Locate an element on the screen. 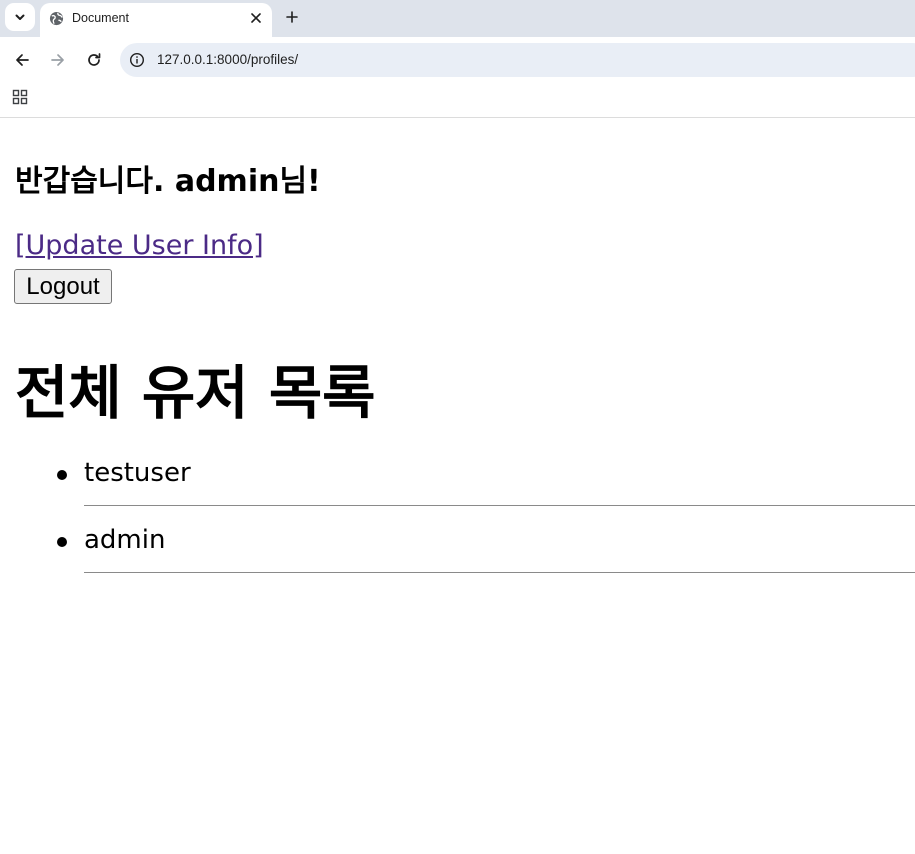 This screenshot has width=915, height=854. greeting-heading: 반갑습니다. admin님! is located at coordinates (168, 181).